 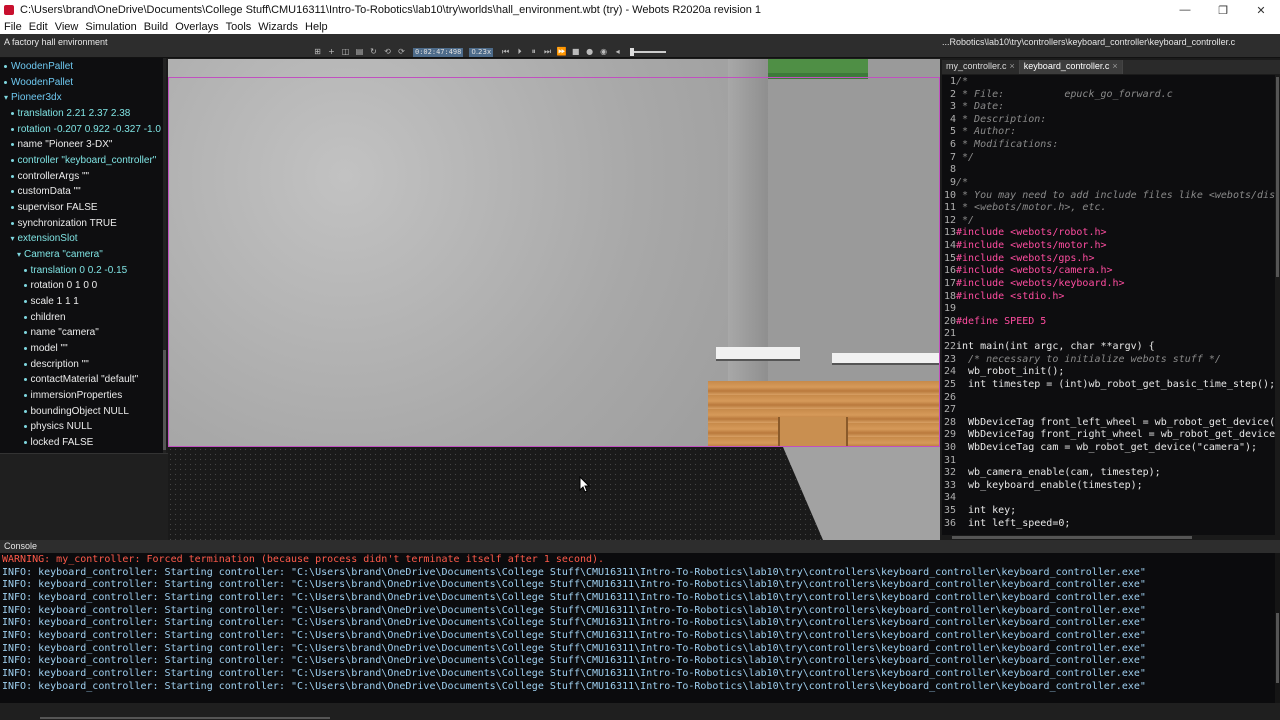 I want to click on hide-scene-tree-icon: ⊞, so click(x=317, y=52).